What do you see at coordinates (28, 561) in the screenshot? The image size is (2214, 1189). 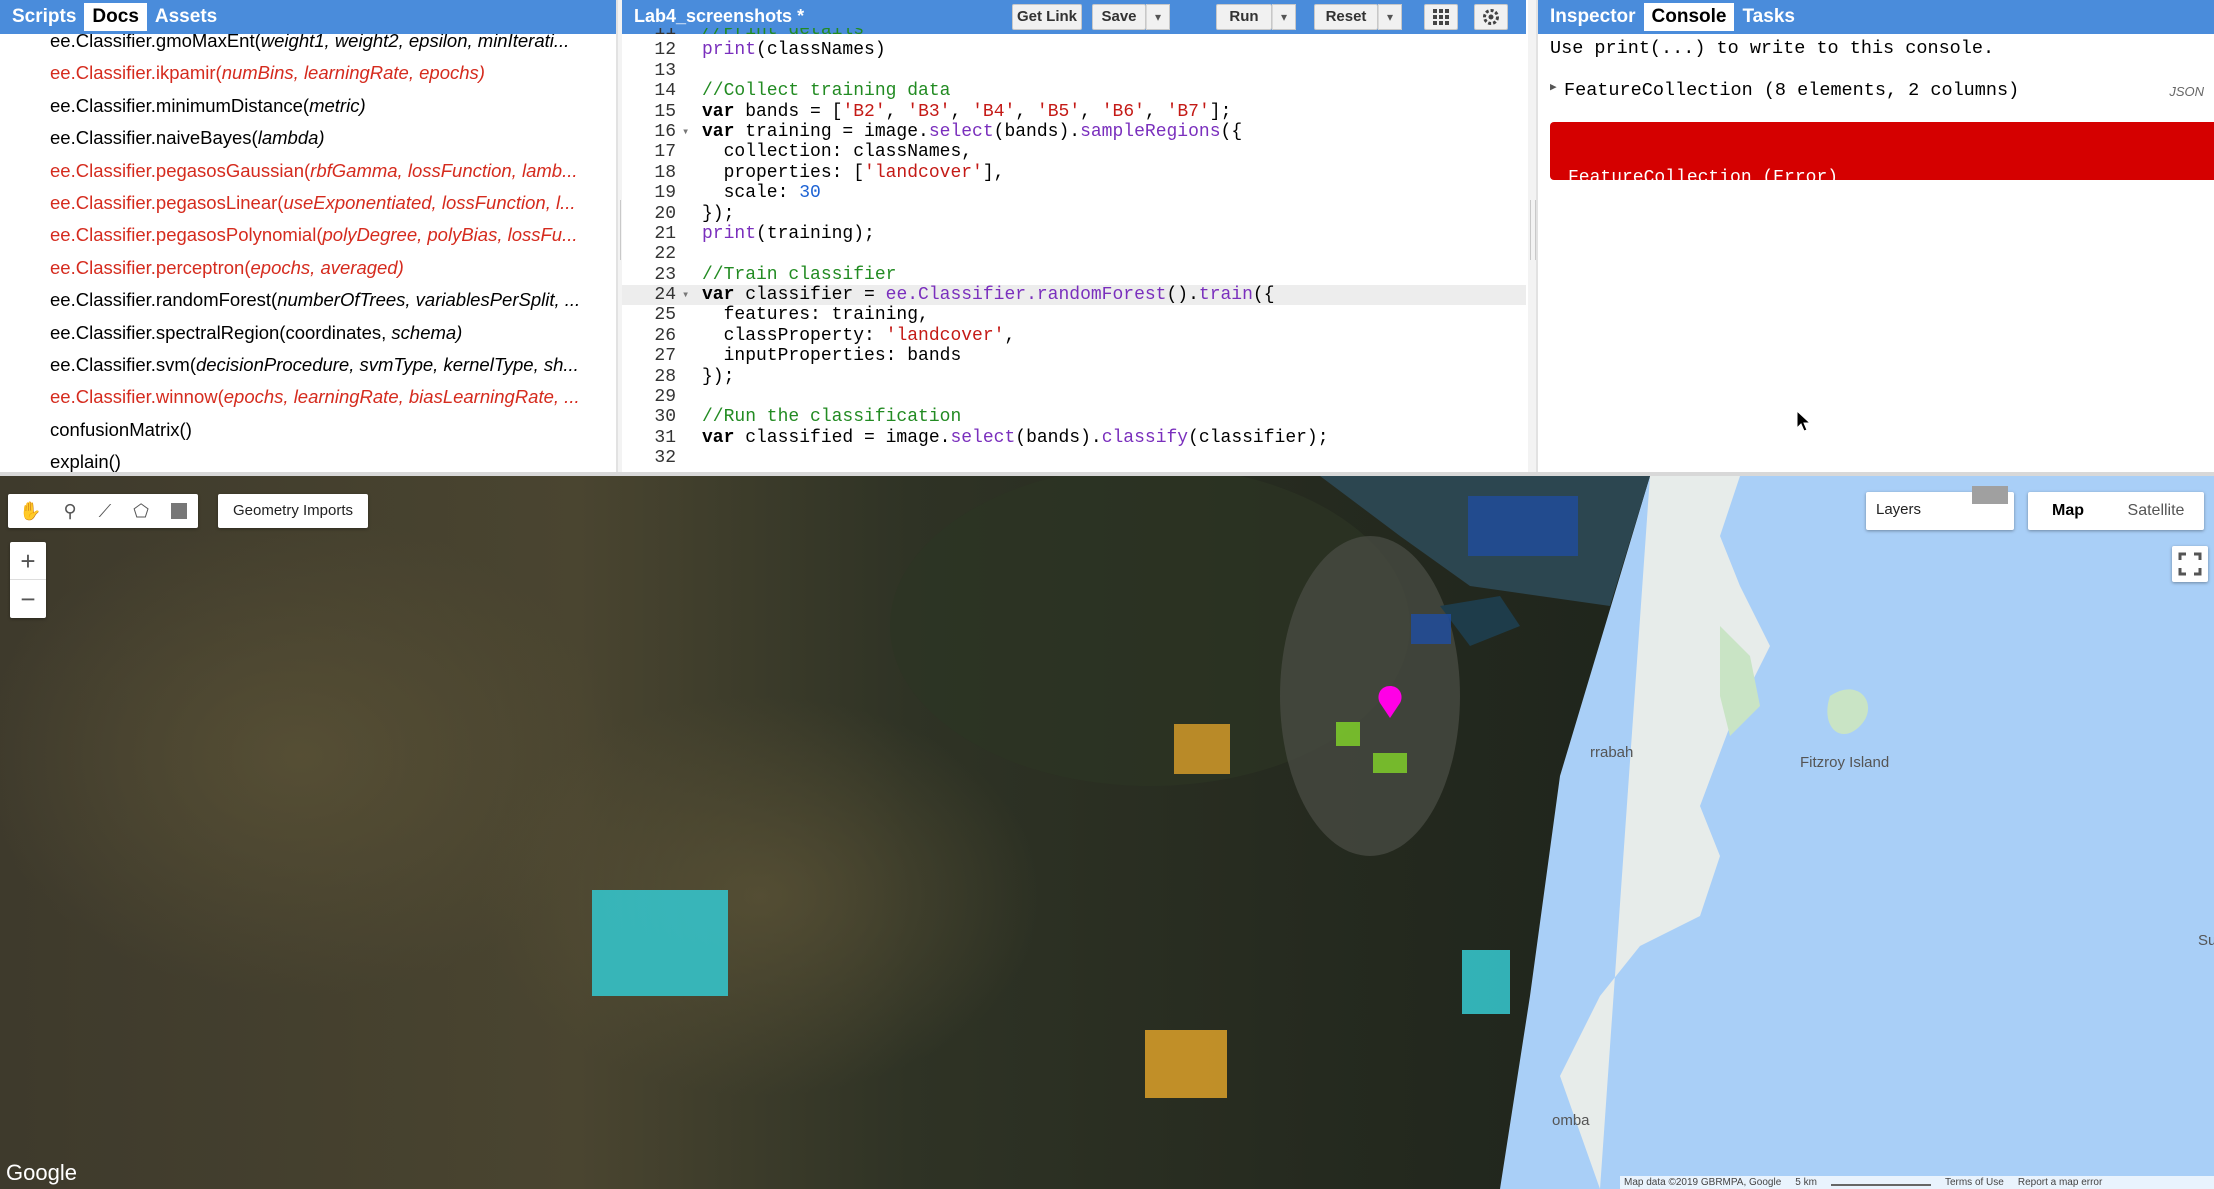 I see `zoom-in-button: +` at bounding box center [28, 561].